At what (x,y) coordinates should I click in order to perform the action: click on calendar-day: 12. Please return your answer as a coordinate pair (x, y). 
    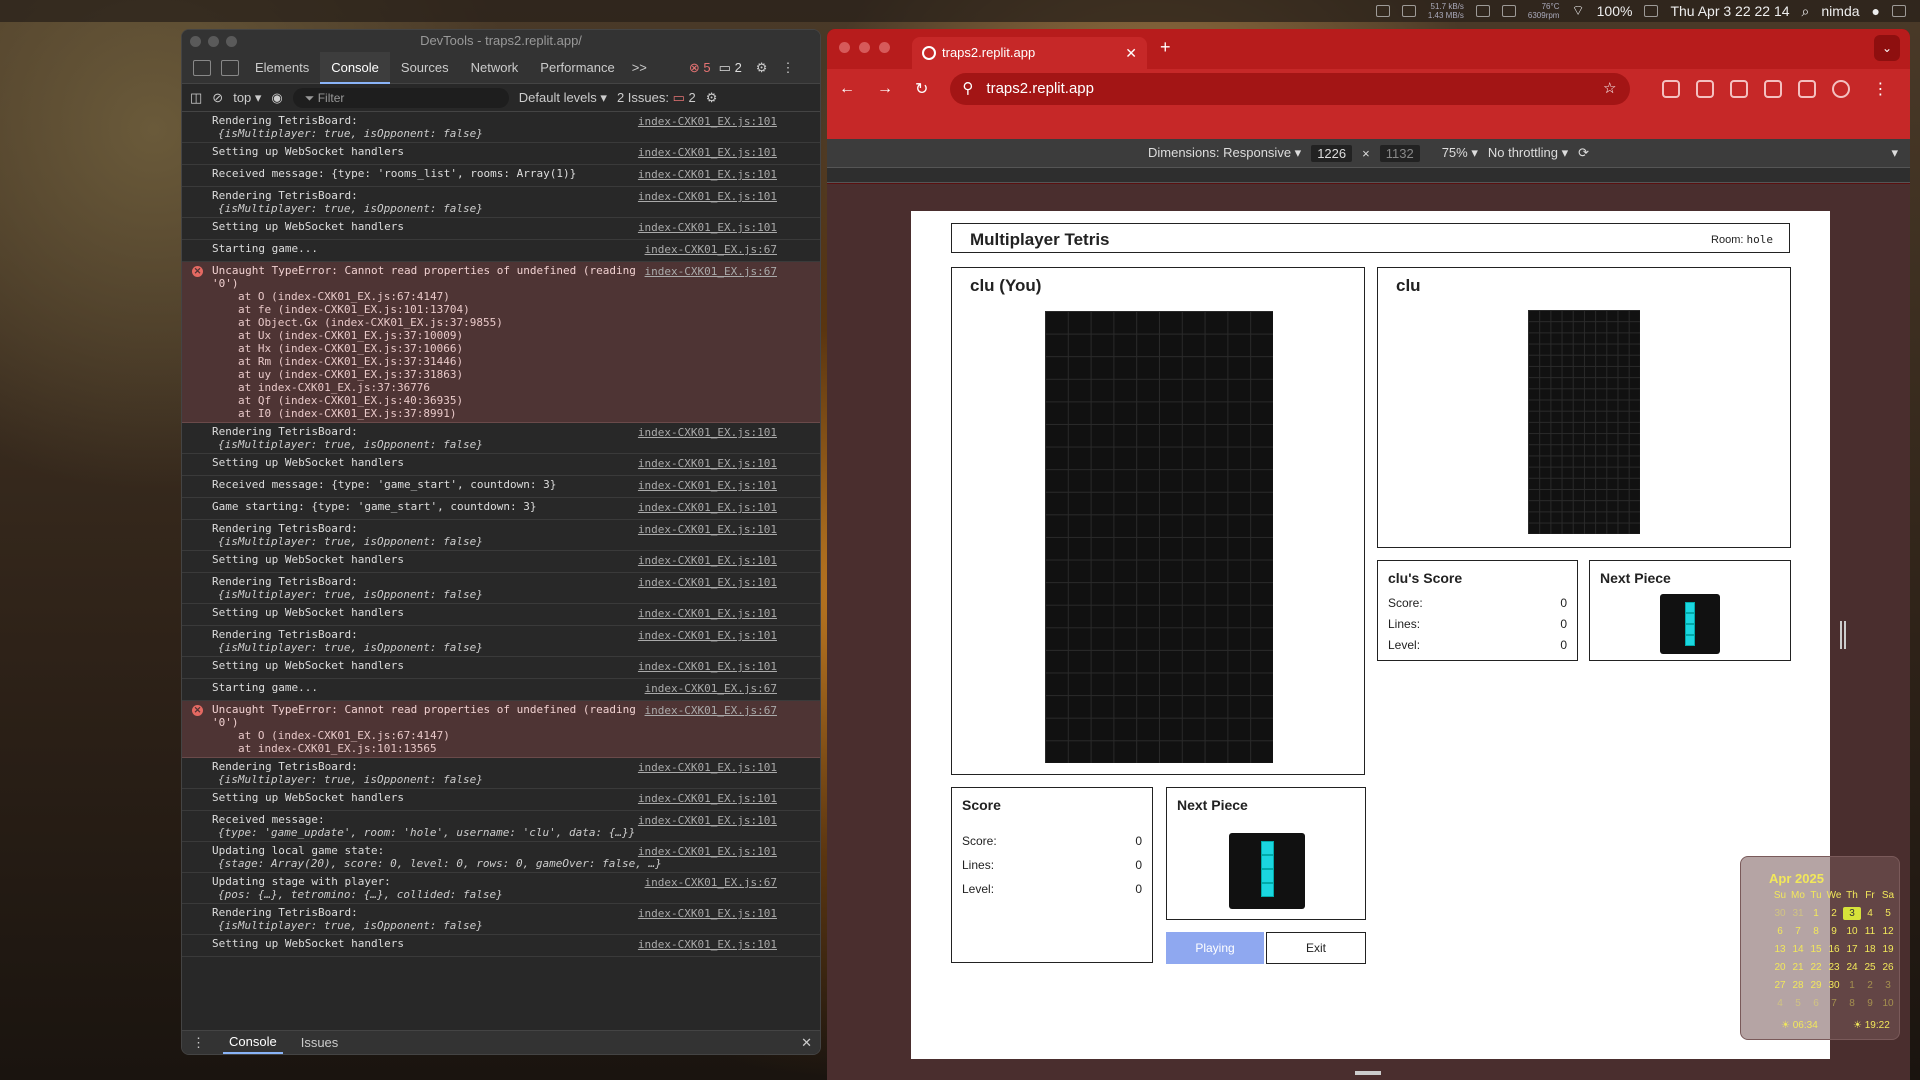
    Looking at the image, I should click on (1888, 931).